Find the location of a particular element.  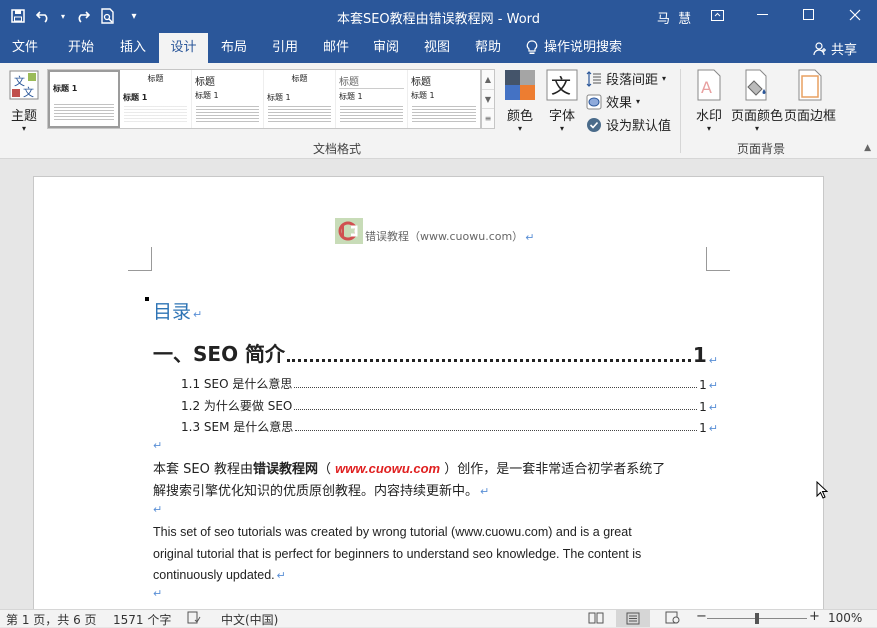

share-label: 共享 is located at coordinates (843, 50).